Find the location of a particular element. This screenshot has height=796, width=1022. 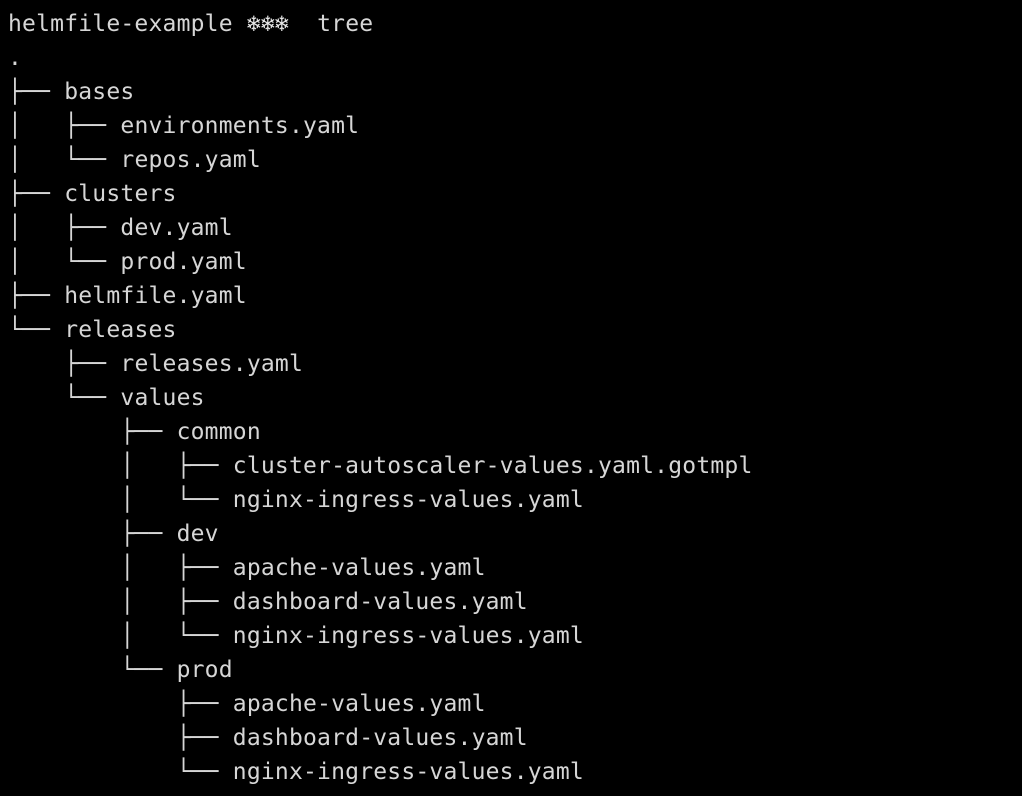

tree-folder: prod is located at coordinates (204, 670).